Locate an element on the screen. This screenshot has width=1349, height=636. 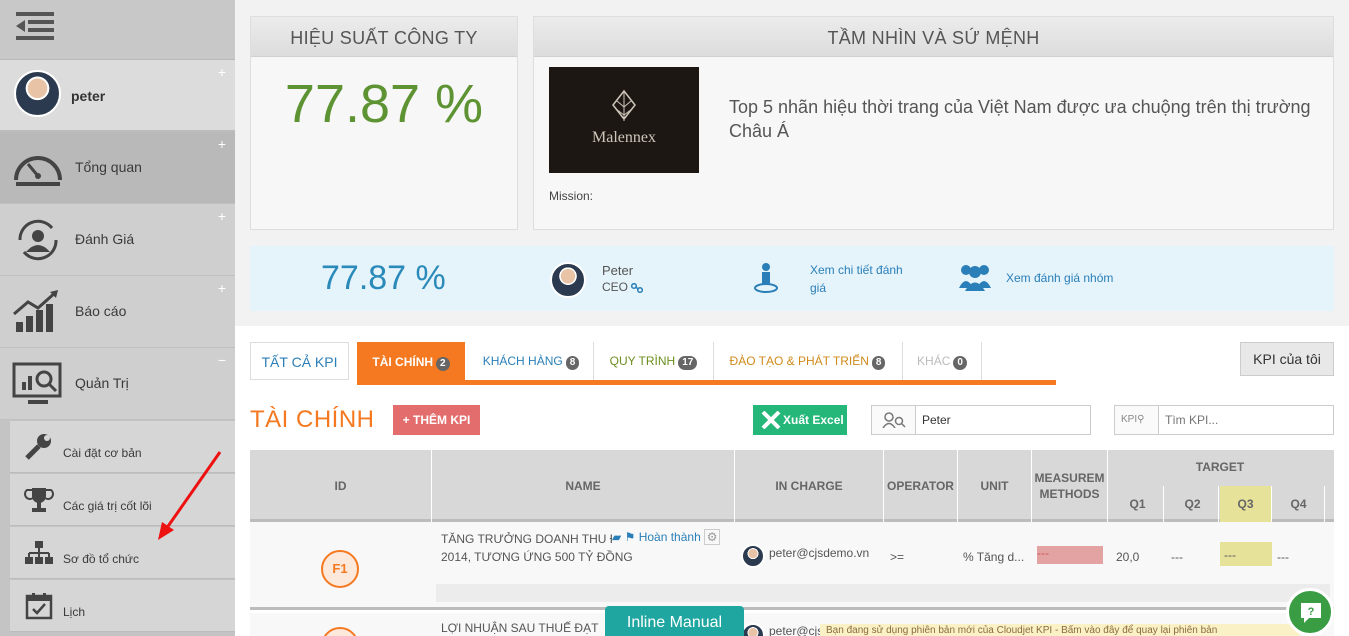
view-detail-link: Xem chi tiết đánh giá is located at coordinates (865, 279).